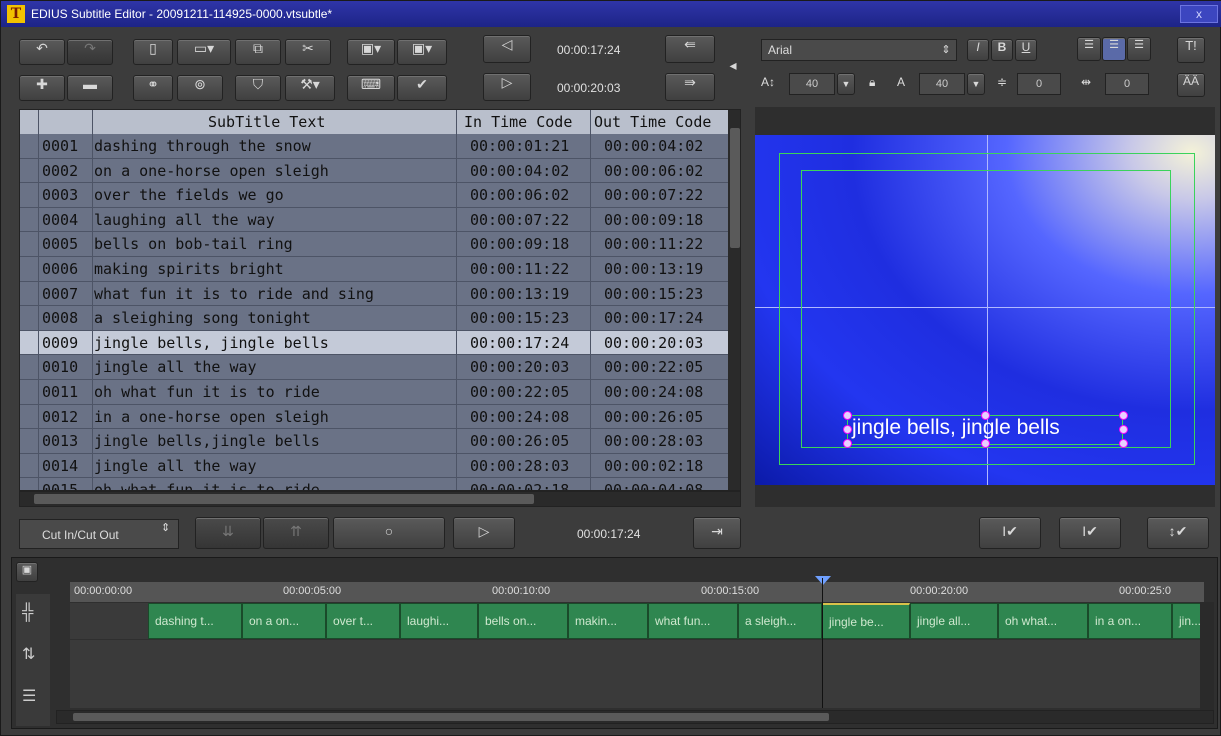  What do you see at coordinates (859, 50) in the screenshot?
I see `font-select: Arial` at bounding box center [859, 50].